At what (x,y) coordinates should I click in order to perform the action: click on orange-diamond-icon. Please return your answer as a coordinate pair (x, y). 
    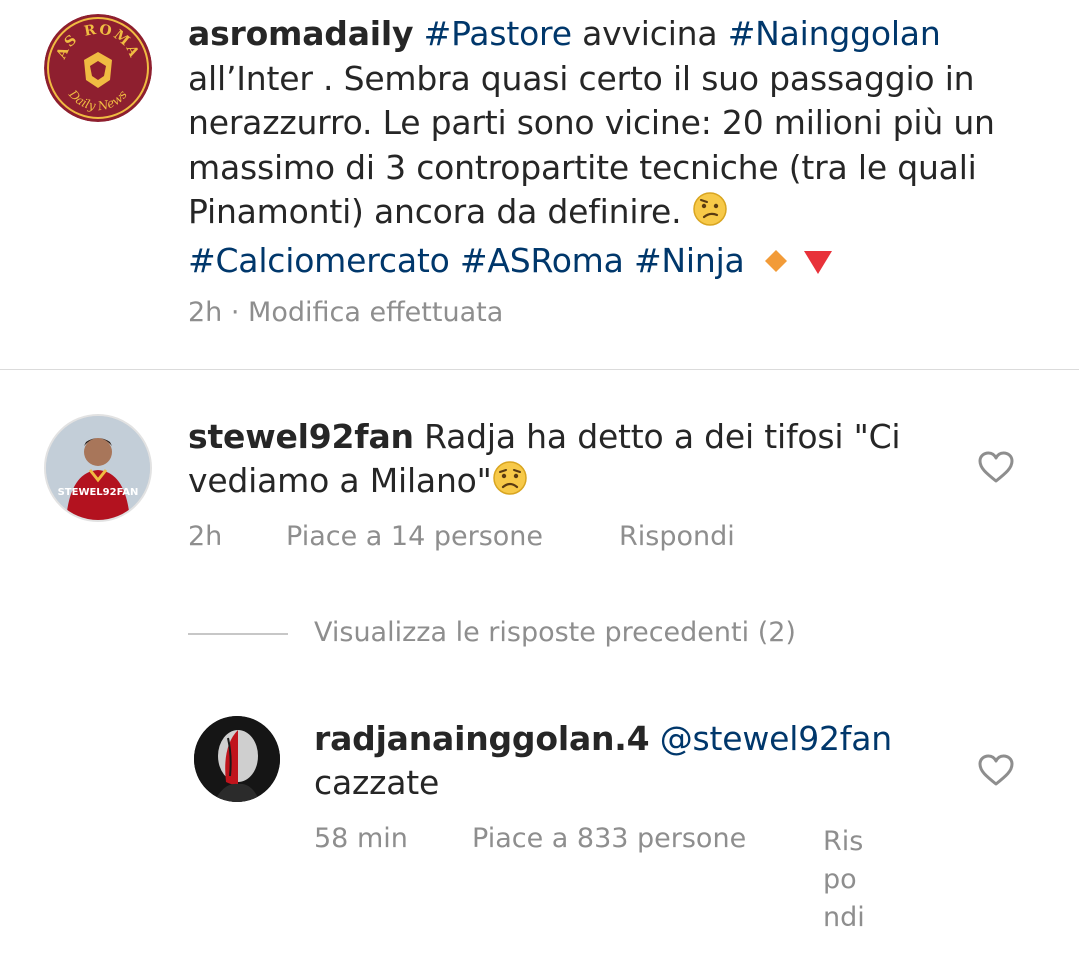
    Looking at the image, I should click on (776, 265).